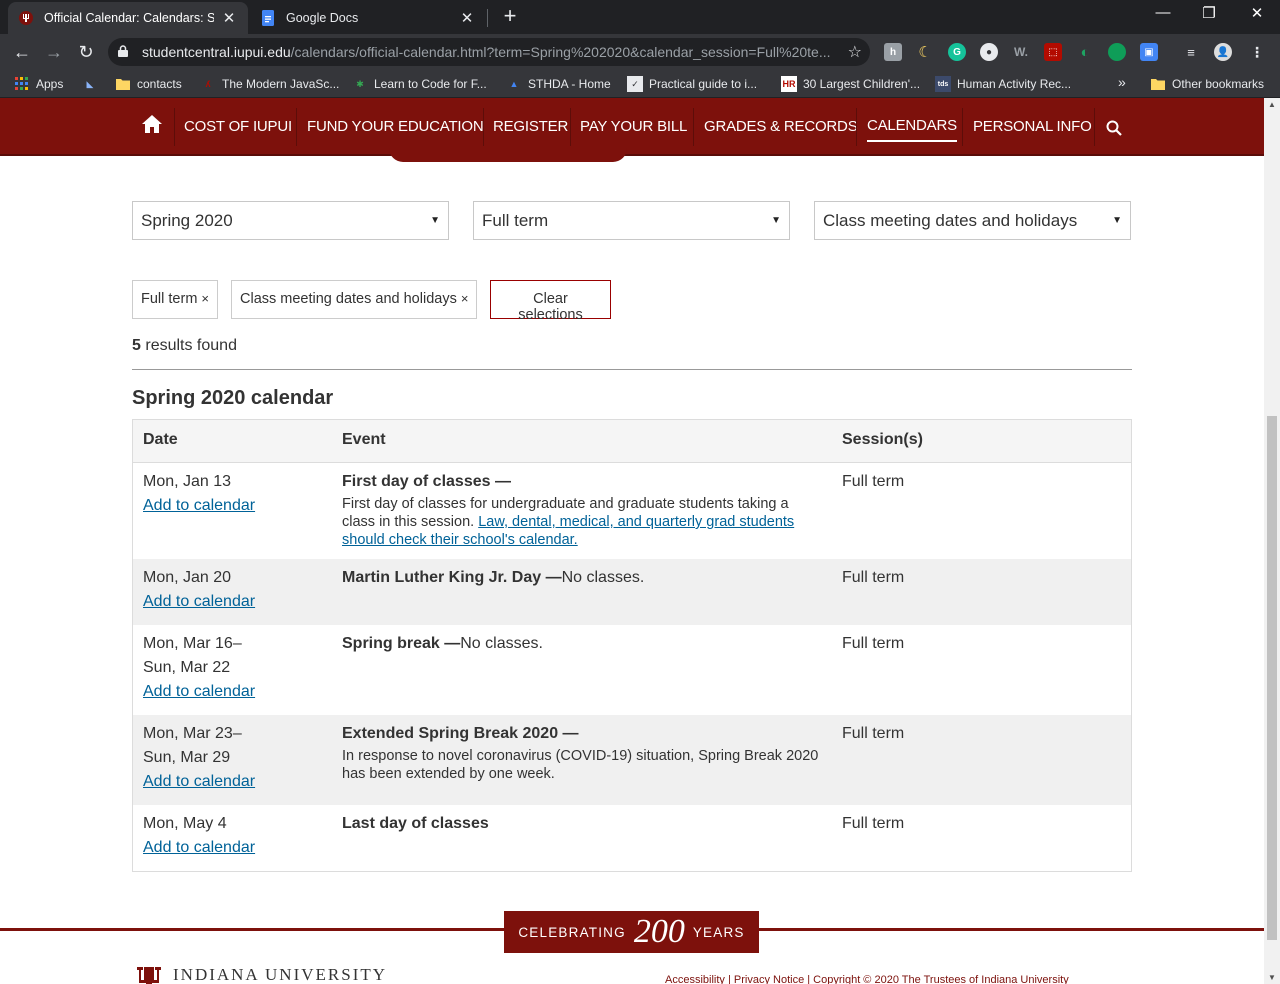 This screenshot has height=984, width=1280. Describe the element at coordinates (435, 220) in the screenshot. I see `dropdown-caret-icon: ▼` at that location.